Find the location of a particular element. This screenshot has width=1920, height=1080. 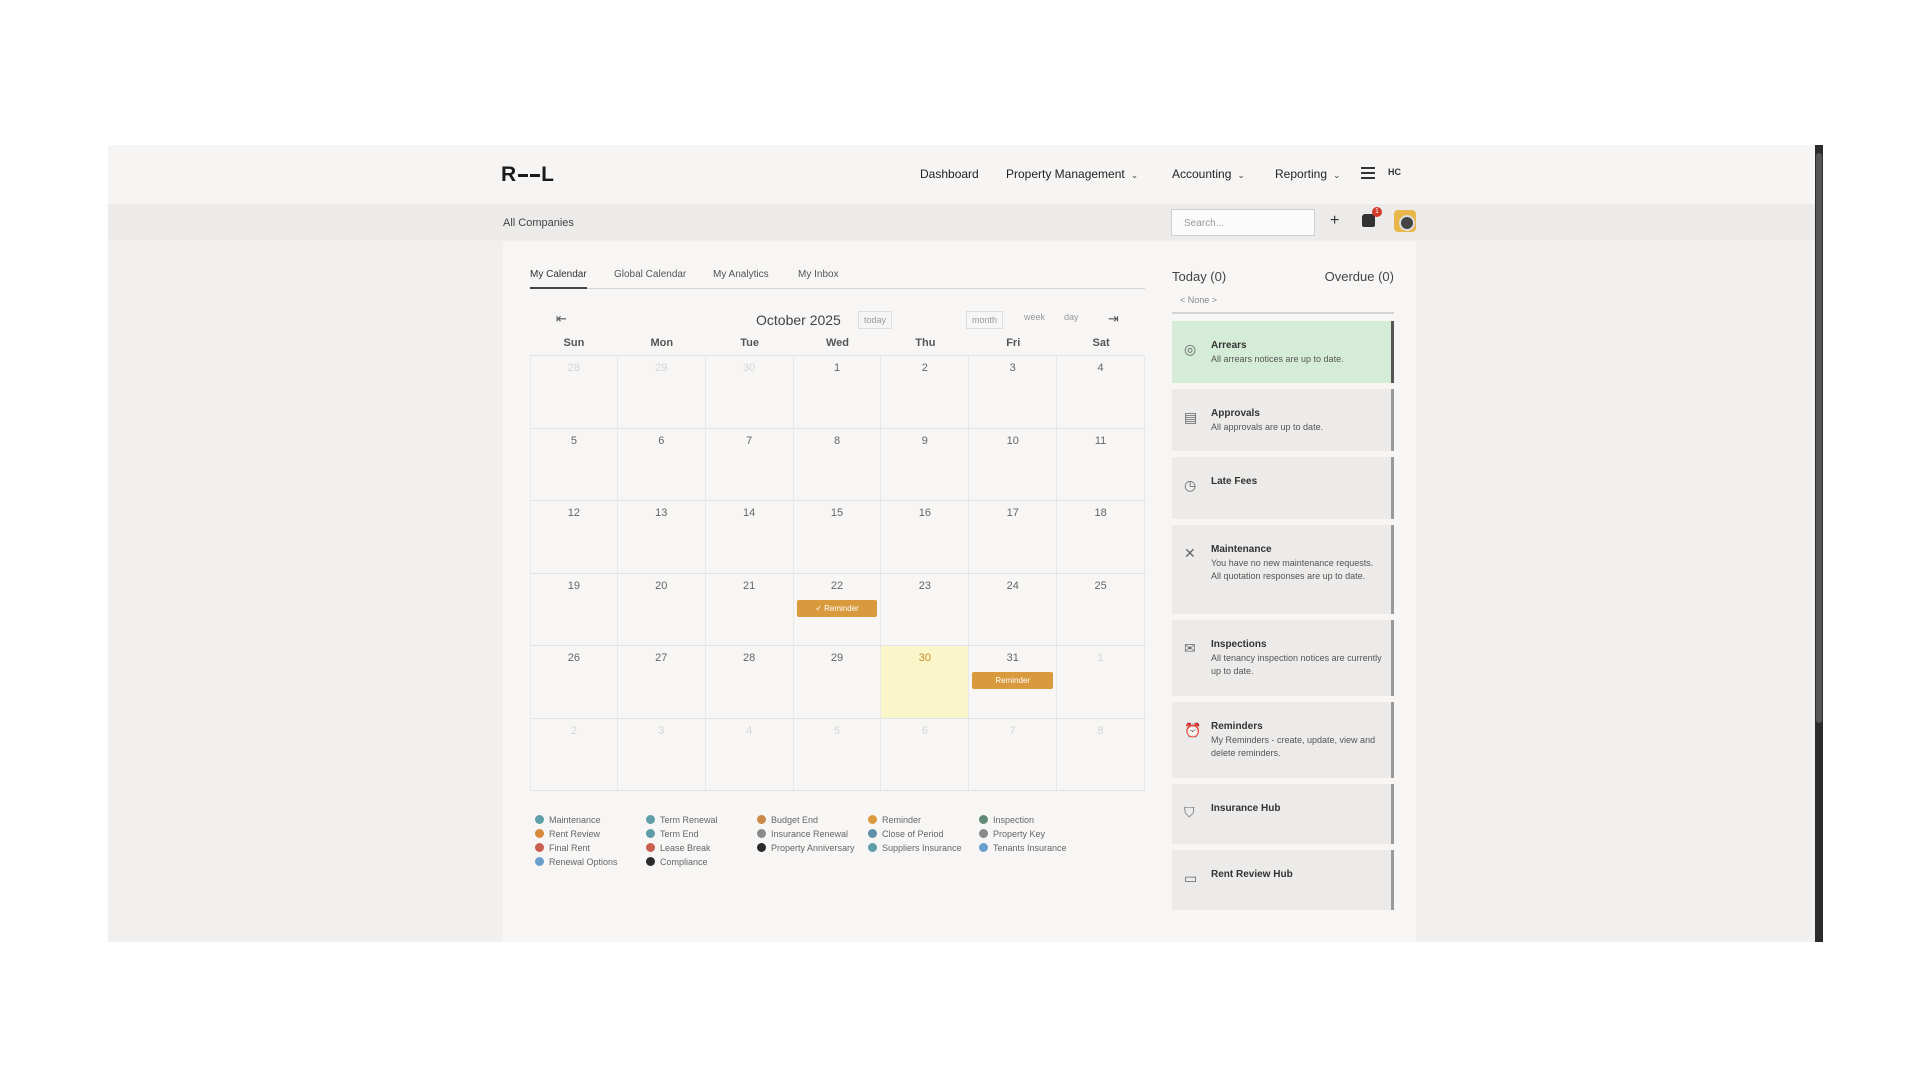

avatar is located at coordinates (1405, 221).